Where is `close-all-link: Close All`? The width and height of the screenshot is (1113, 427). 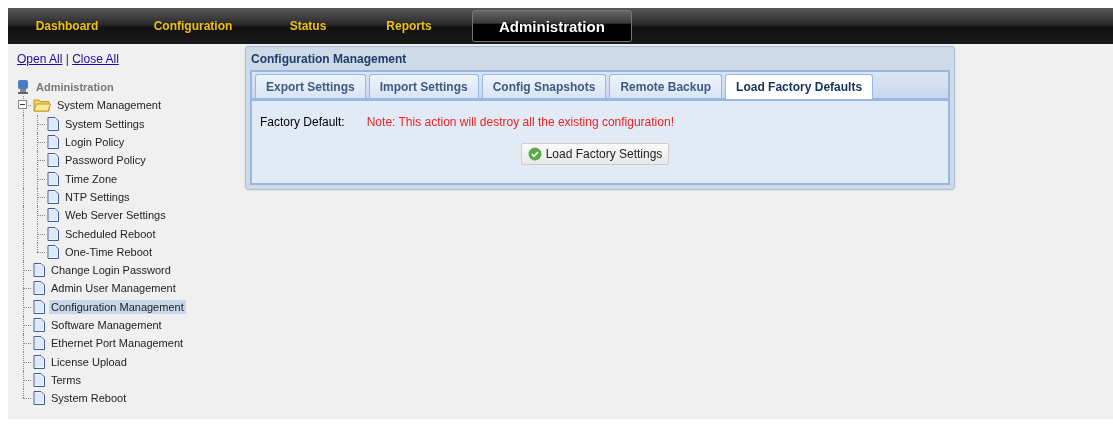 close-all-link: Close All is located at coordinates (95, 59).